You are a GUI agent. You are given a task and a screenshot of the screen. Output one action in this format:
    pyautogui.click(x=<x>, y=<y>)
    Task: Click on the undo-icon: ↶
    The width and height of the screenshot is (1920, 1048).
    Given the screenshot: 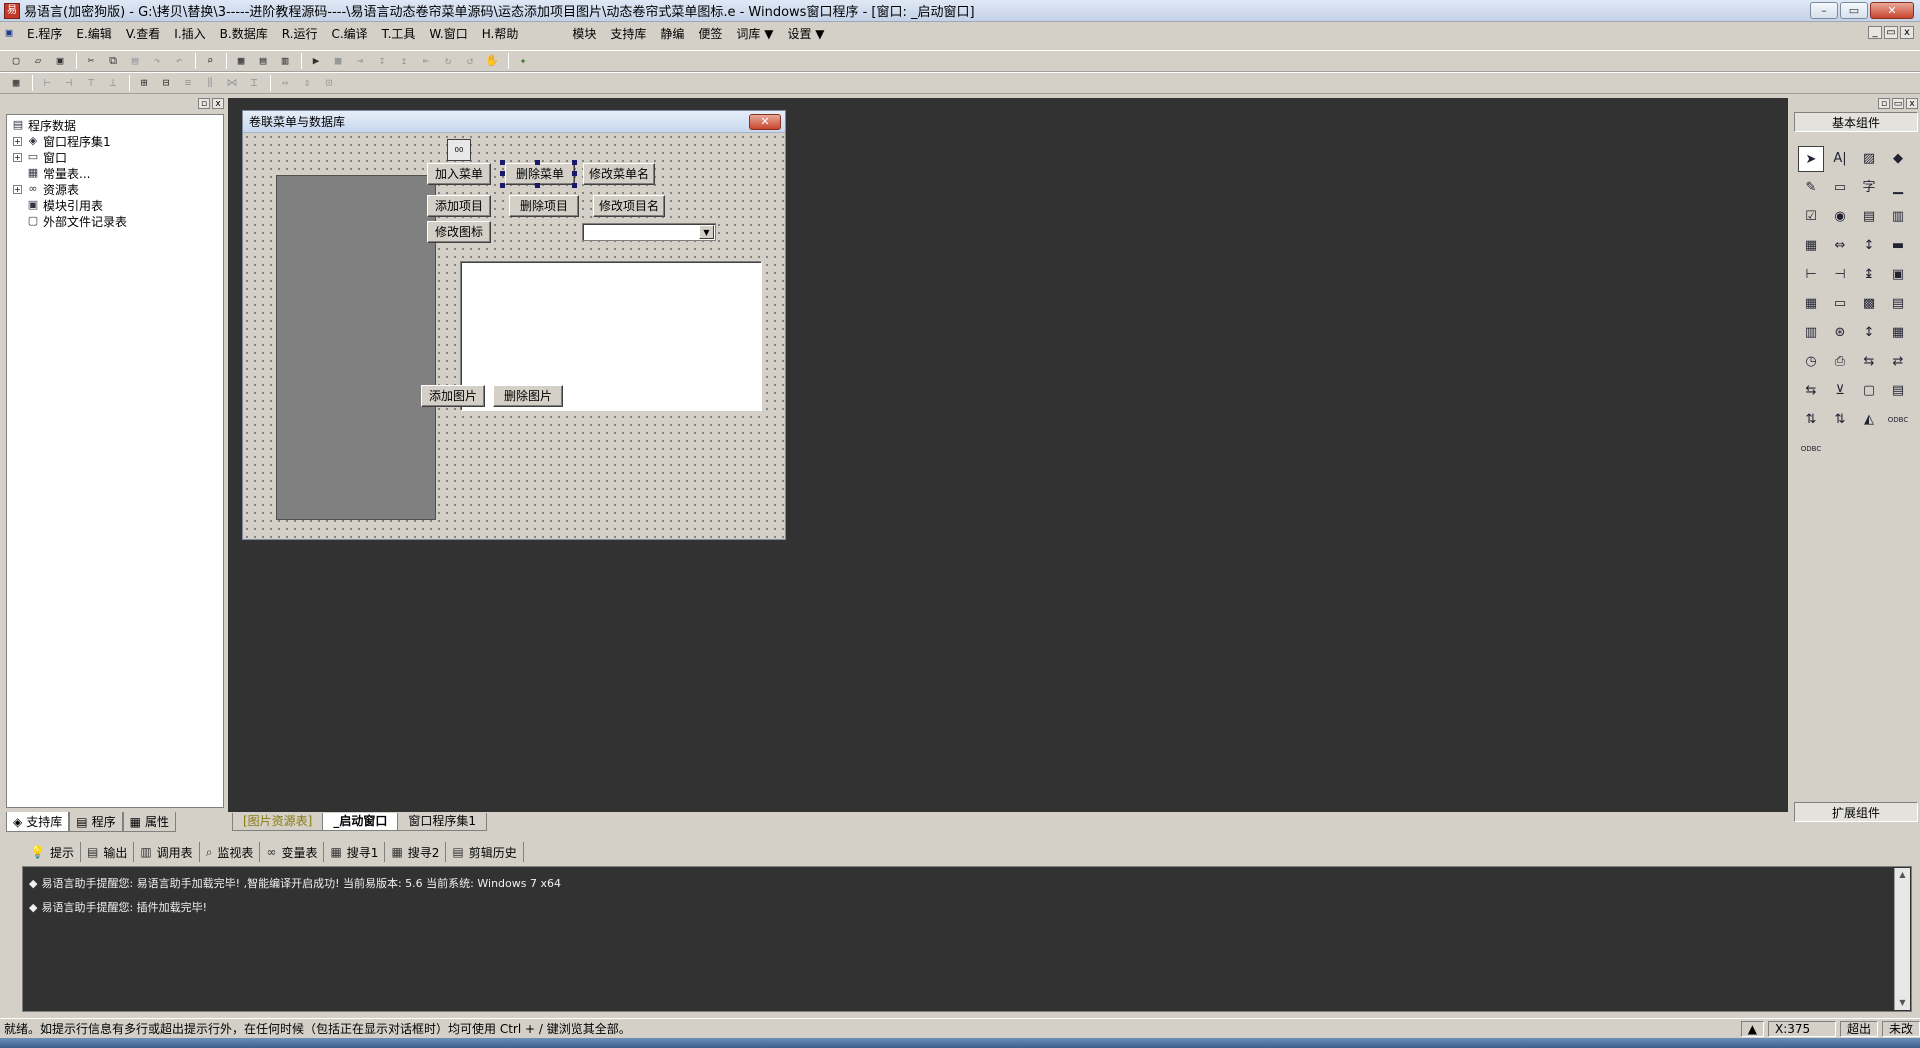 What is the action you would take?
    pyautogui.click(x=179, y=61)
    